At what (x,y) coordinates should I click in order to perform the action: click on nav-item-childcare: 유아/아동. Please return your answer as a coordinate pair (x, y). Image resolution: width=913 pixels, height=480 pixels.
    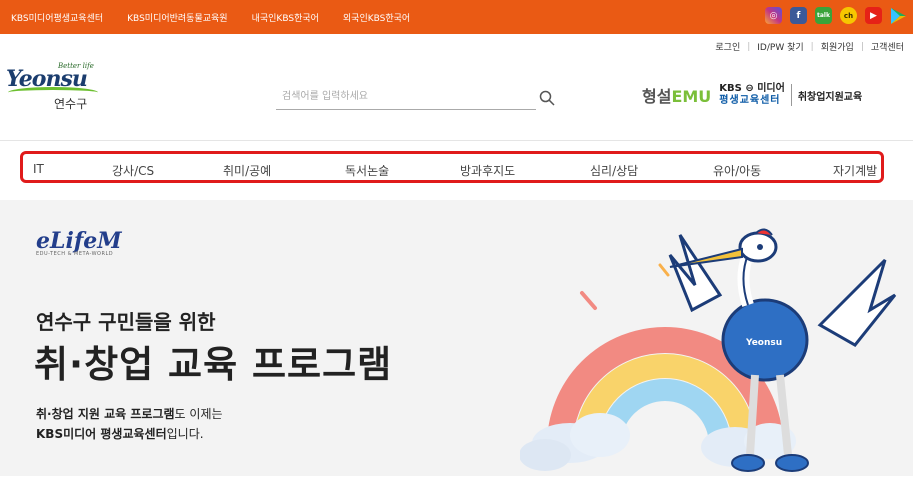
    Looking at the image, I should click on (737, 170).